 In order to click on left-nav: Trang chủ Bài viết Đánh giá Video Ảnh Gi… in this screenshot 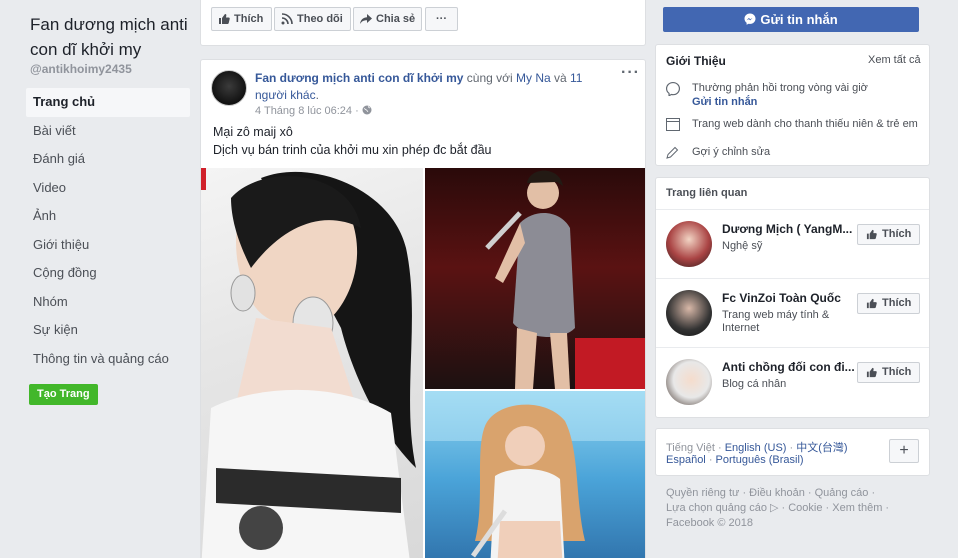, I will do `click(108, 230)`.